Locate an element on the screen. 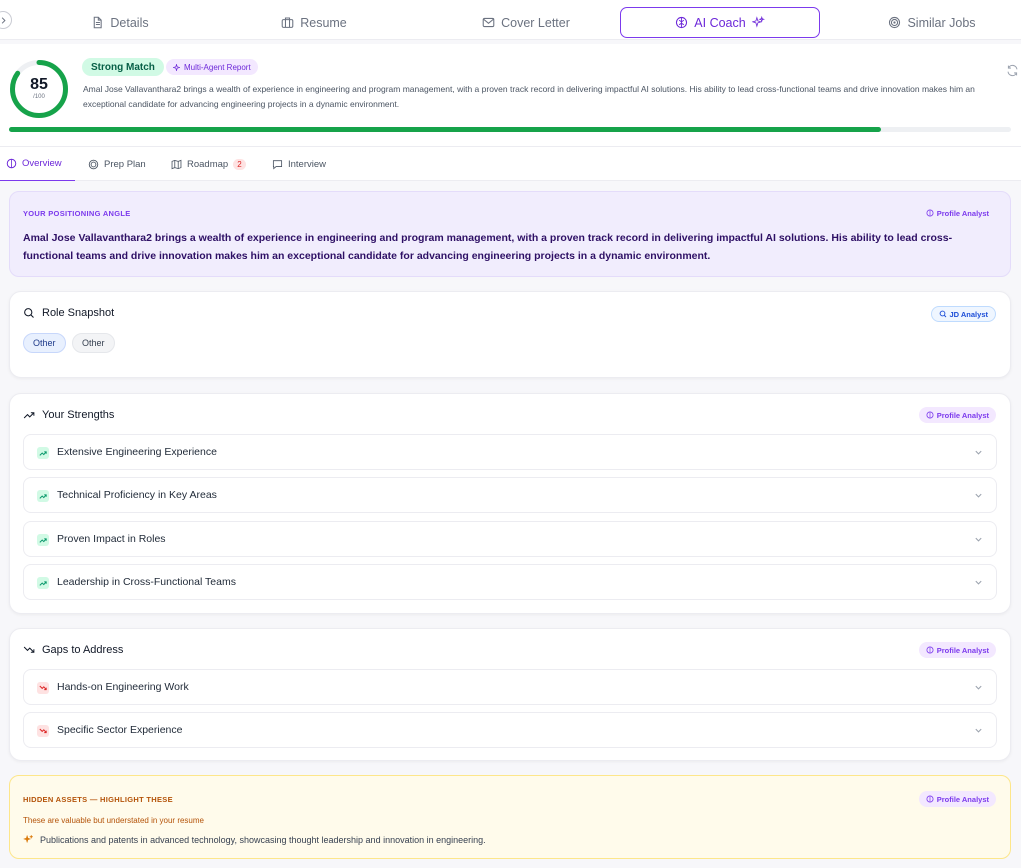 The height and width of the screenshot is (868, 1021). mail-icon is located at coordinates (488, 22).